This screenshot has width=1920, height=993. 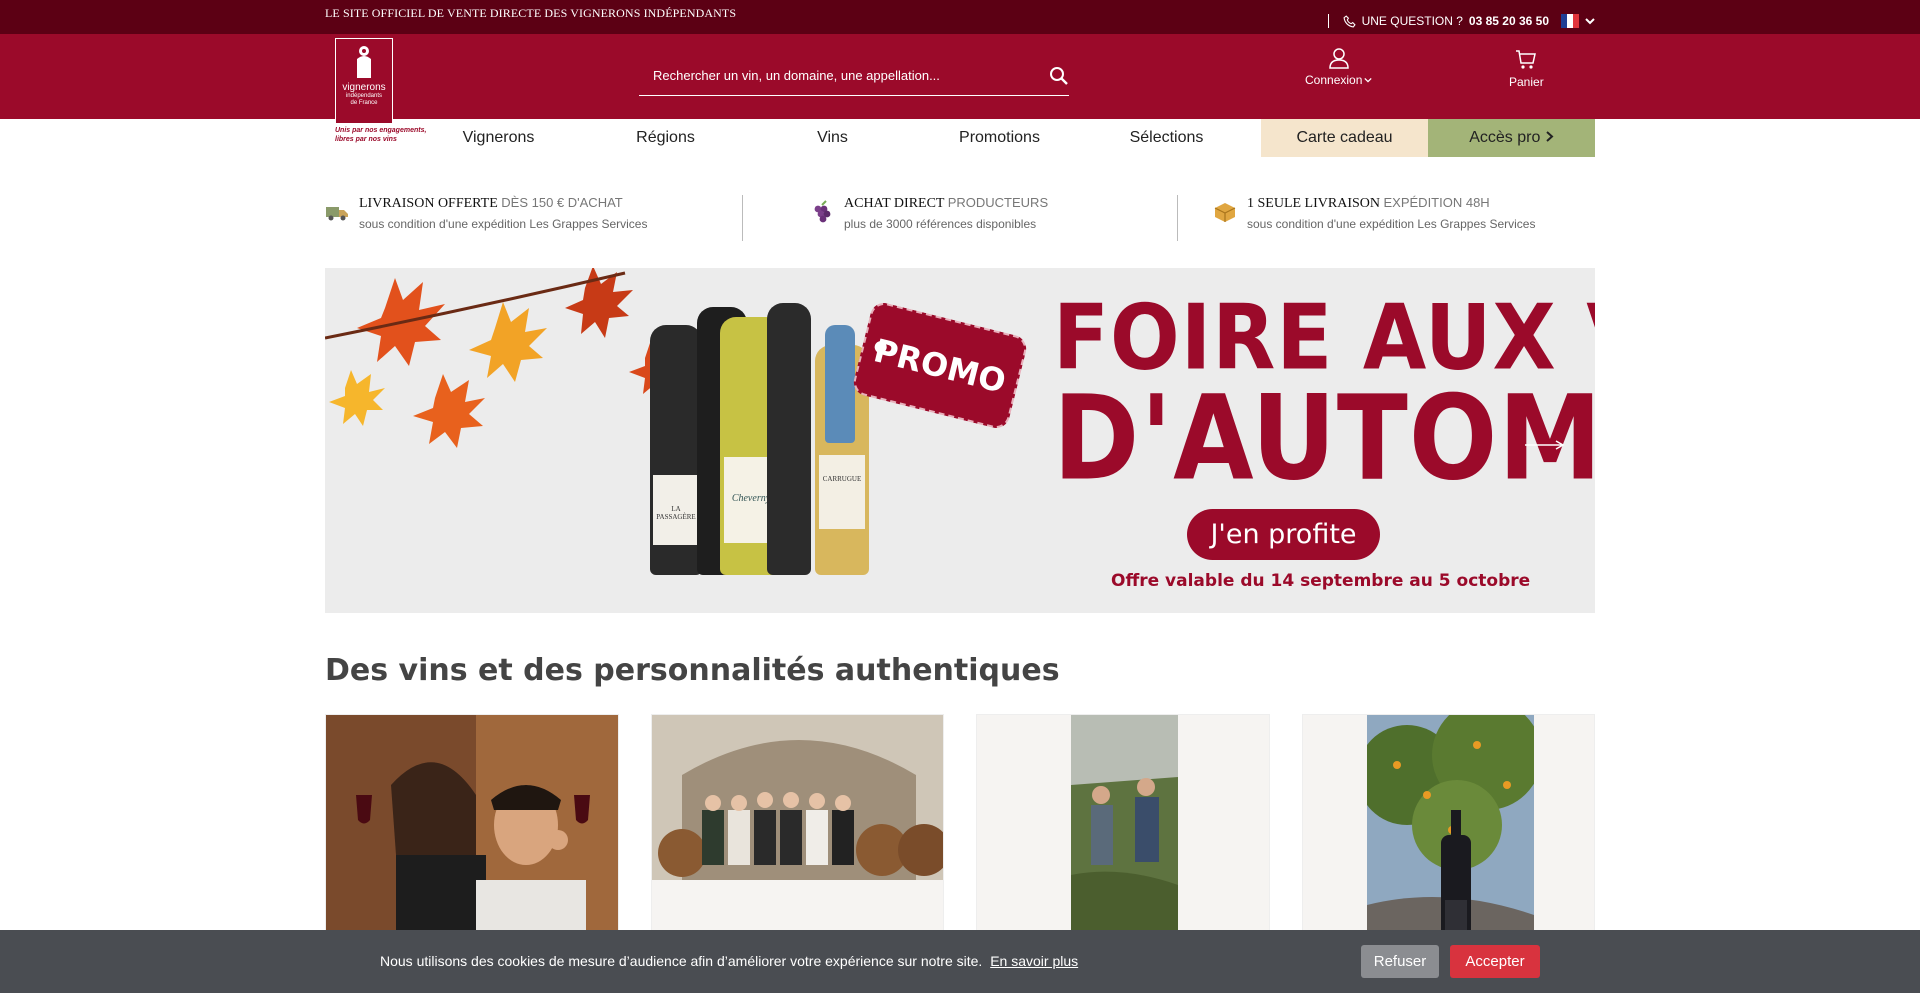 What do you see at coordinates (832, 138) in the screenshot?
I see `nav-item-vins: Vins` at bounding box center [832, 138].